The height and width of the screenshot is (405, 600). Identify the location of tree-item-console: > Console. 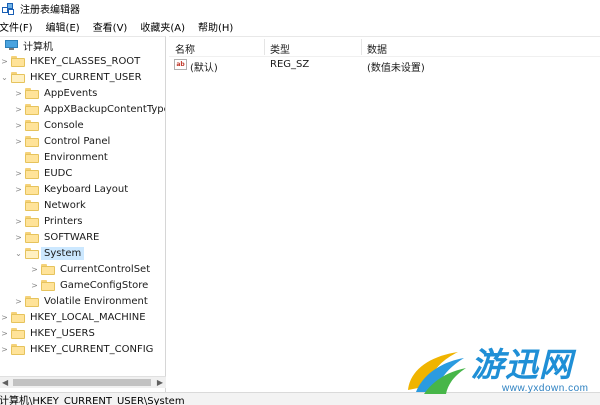
(50, 125).